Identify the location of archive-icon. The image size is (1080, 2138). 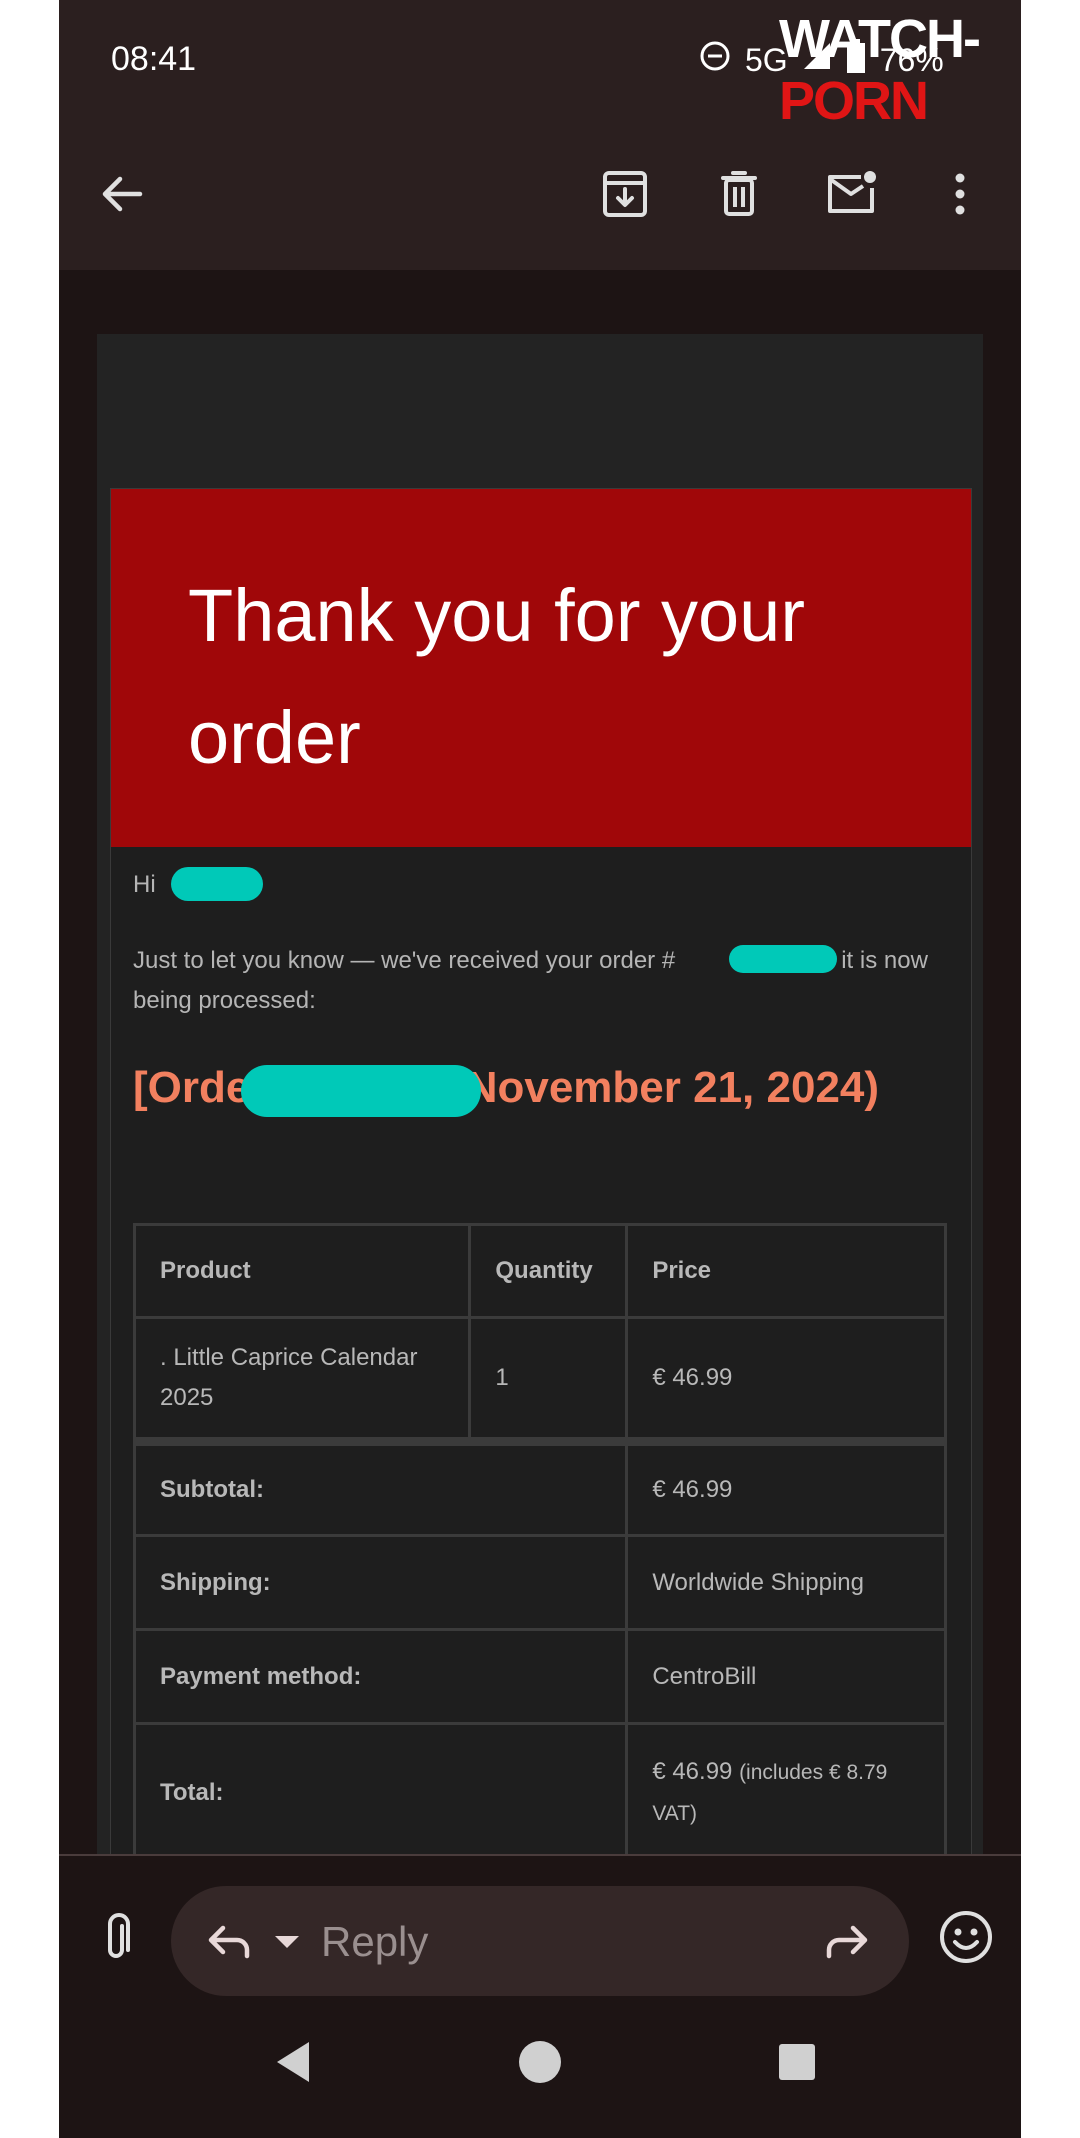
(625, 194).